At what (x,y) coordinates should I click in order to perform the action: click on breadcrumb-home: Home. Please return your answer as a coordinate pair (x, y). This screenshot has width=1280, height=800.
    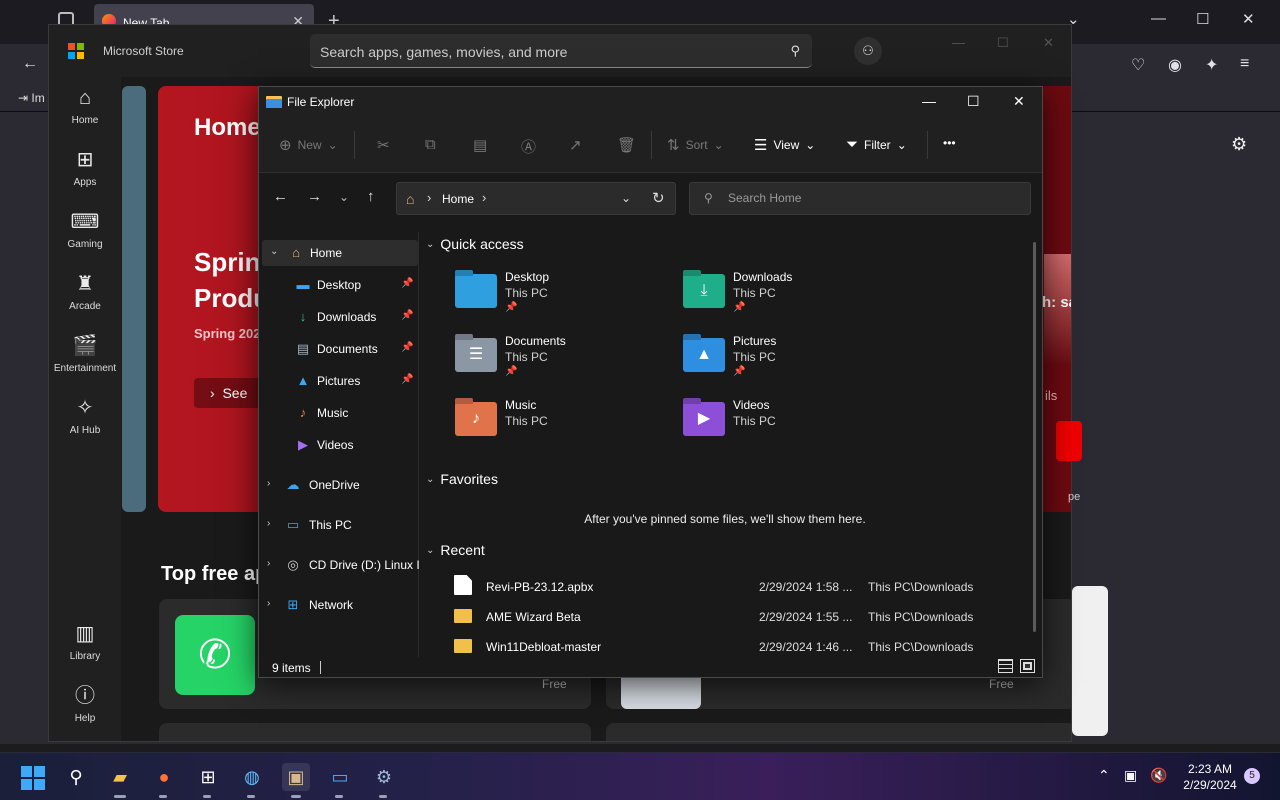
    Looking at the image, I should click on (458, 199).